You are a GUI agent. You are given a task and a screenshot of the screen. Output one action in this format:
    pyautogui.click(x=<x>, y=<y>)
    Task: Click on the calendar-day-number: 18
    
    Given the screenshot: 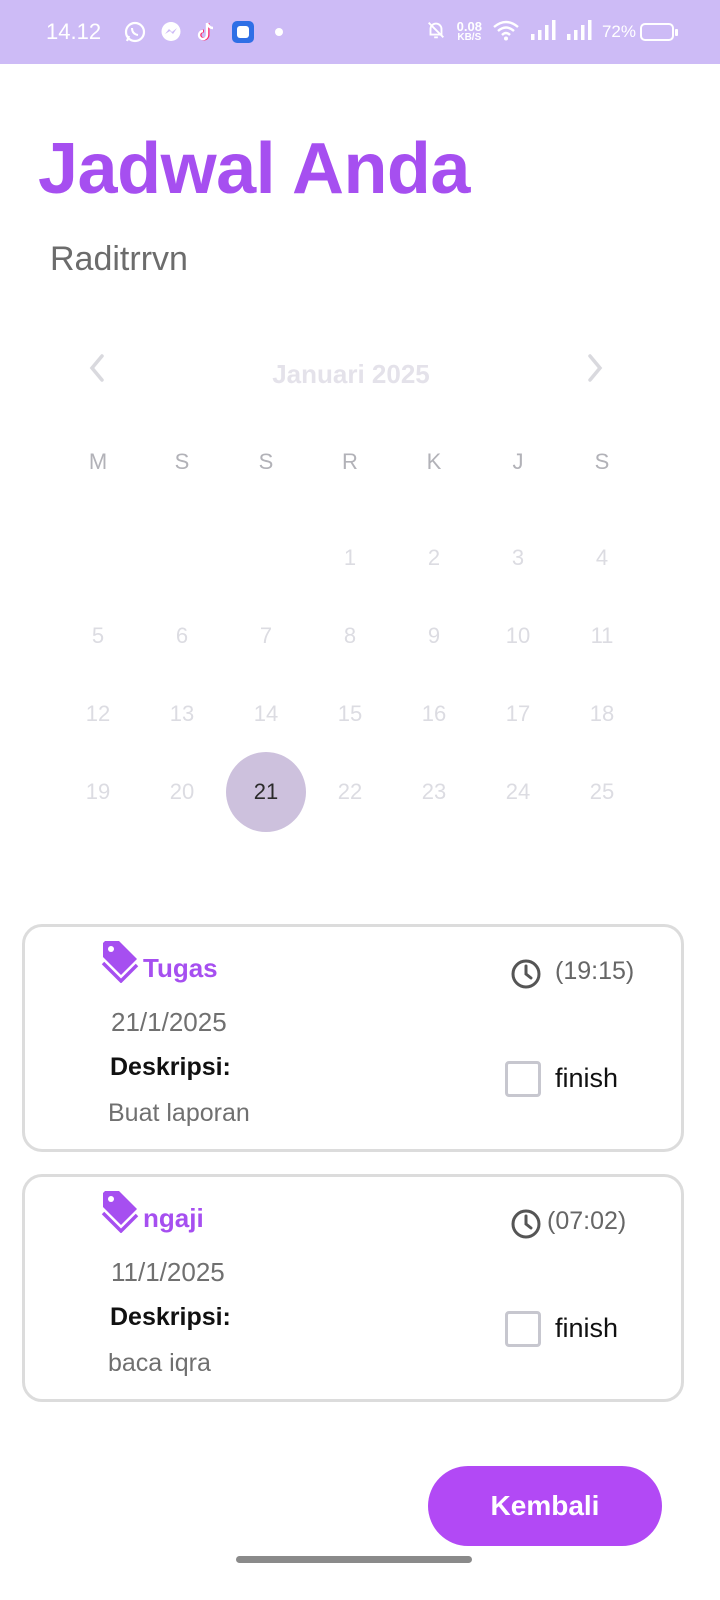 What is the action you would take?
    pyautogui.click(x=602, y=713)
    